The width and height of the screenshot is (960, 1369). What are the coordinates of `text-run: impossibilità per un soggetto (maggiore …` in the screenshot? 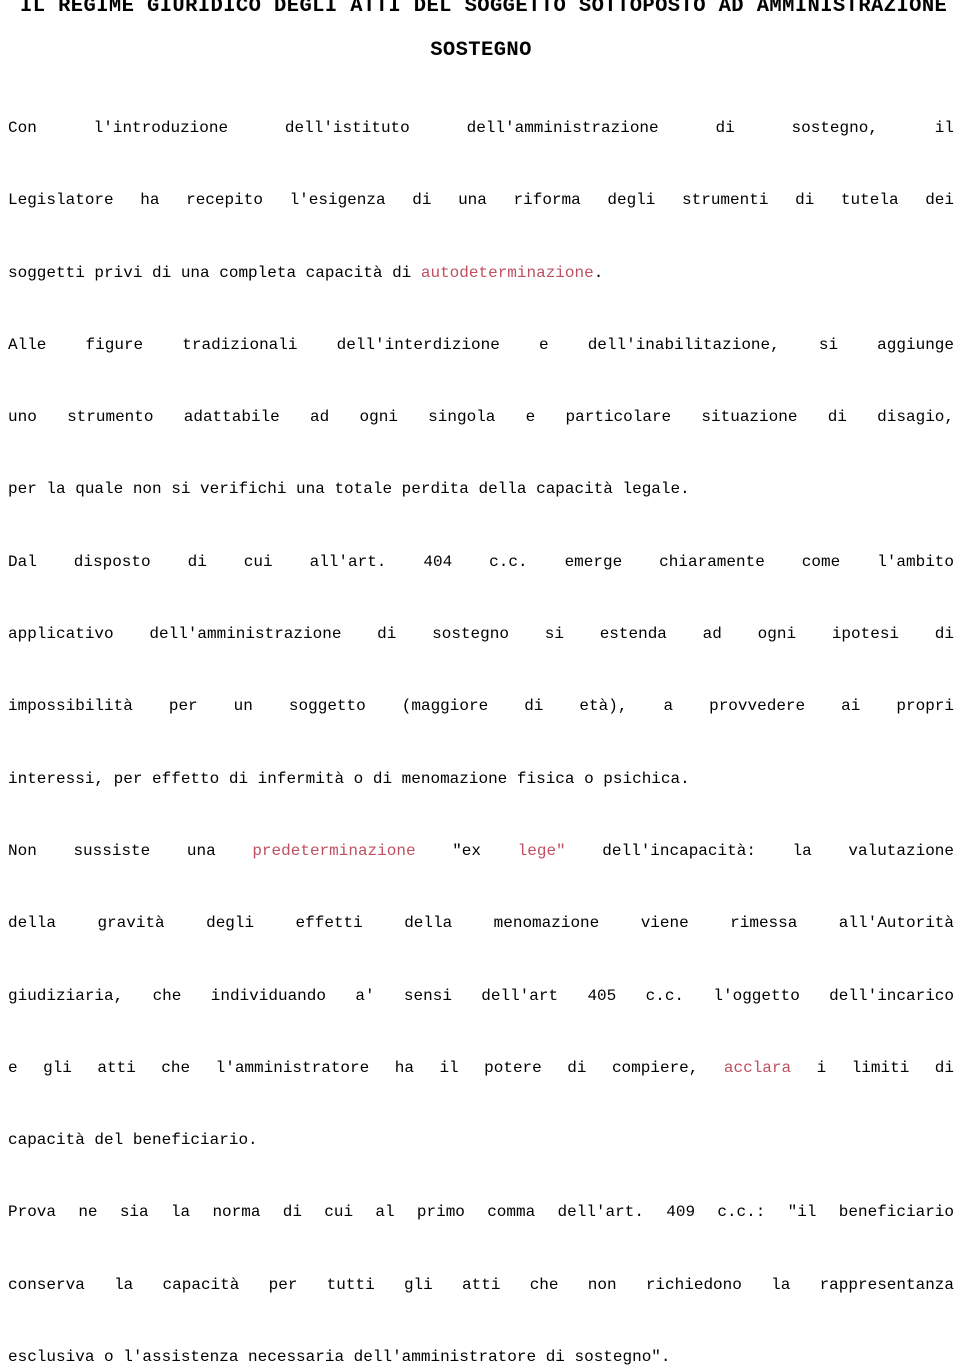 It's located at (481, 706).